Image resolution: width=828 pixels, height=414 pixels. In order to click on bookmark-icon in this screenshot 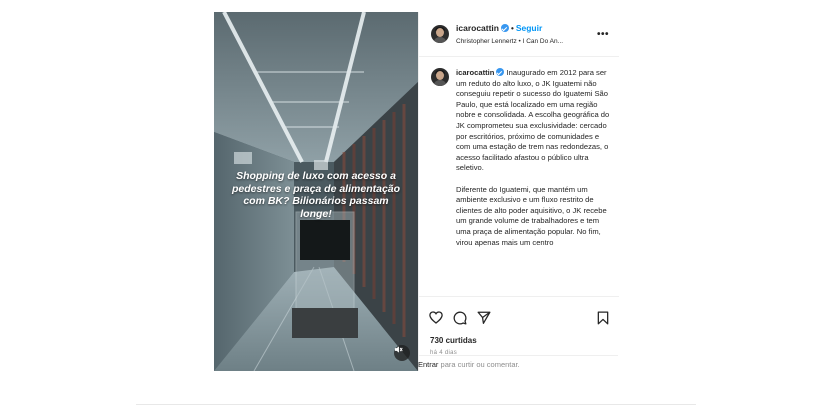, I will do `click(603, 318)`.